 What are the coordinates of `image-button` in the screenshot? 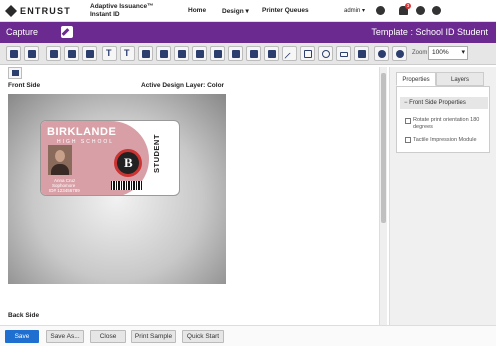 It's located at (145, 53).